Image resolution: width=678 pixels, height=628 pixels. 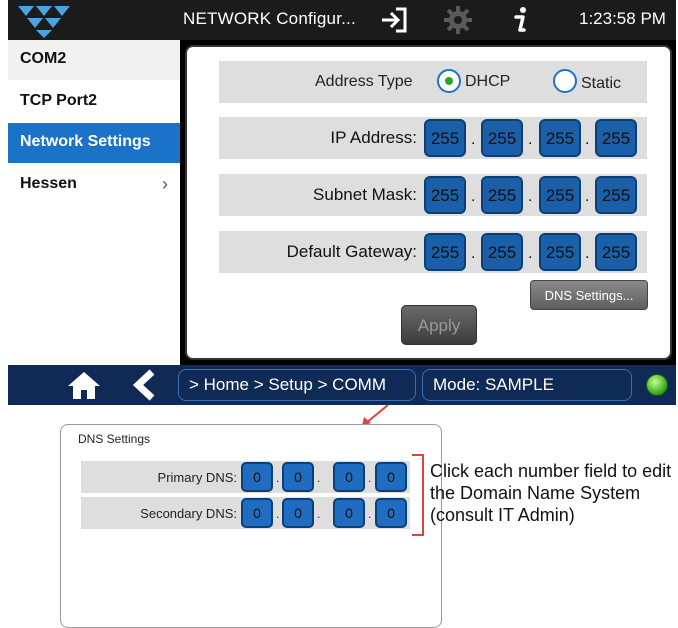 I want to click on static-label: Static, so click(x=601, y=83).